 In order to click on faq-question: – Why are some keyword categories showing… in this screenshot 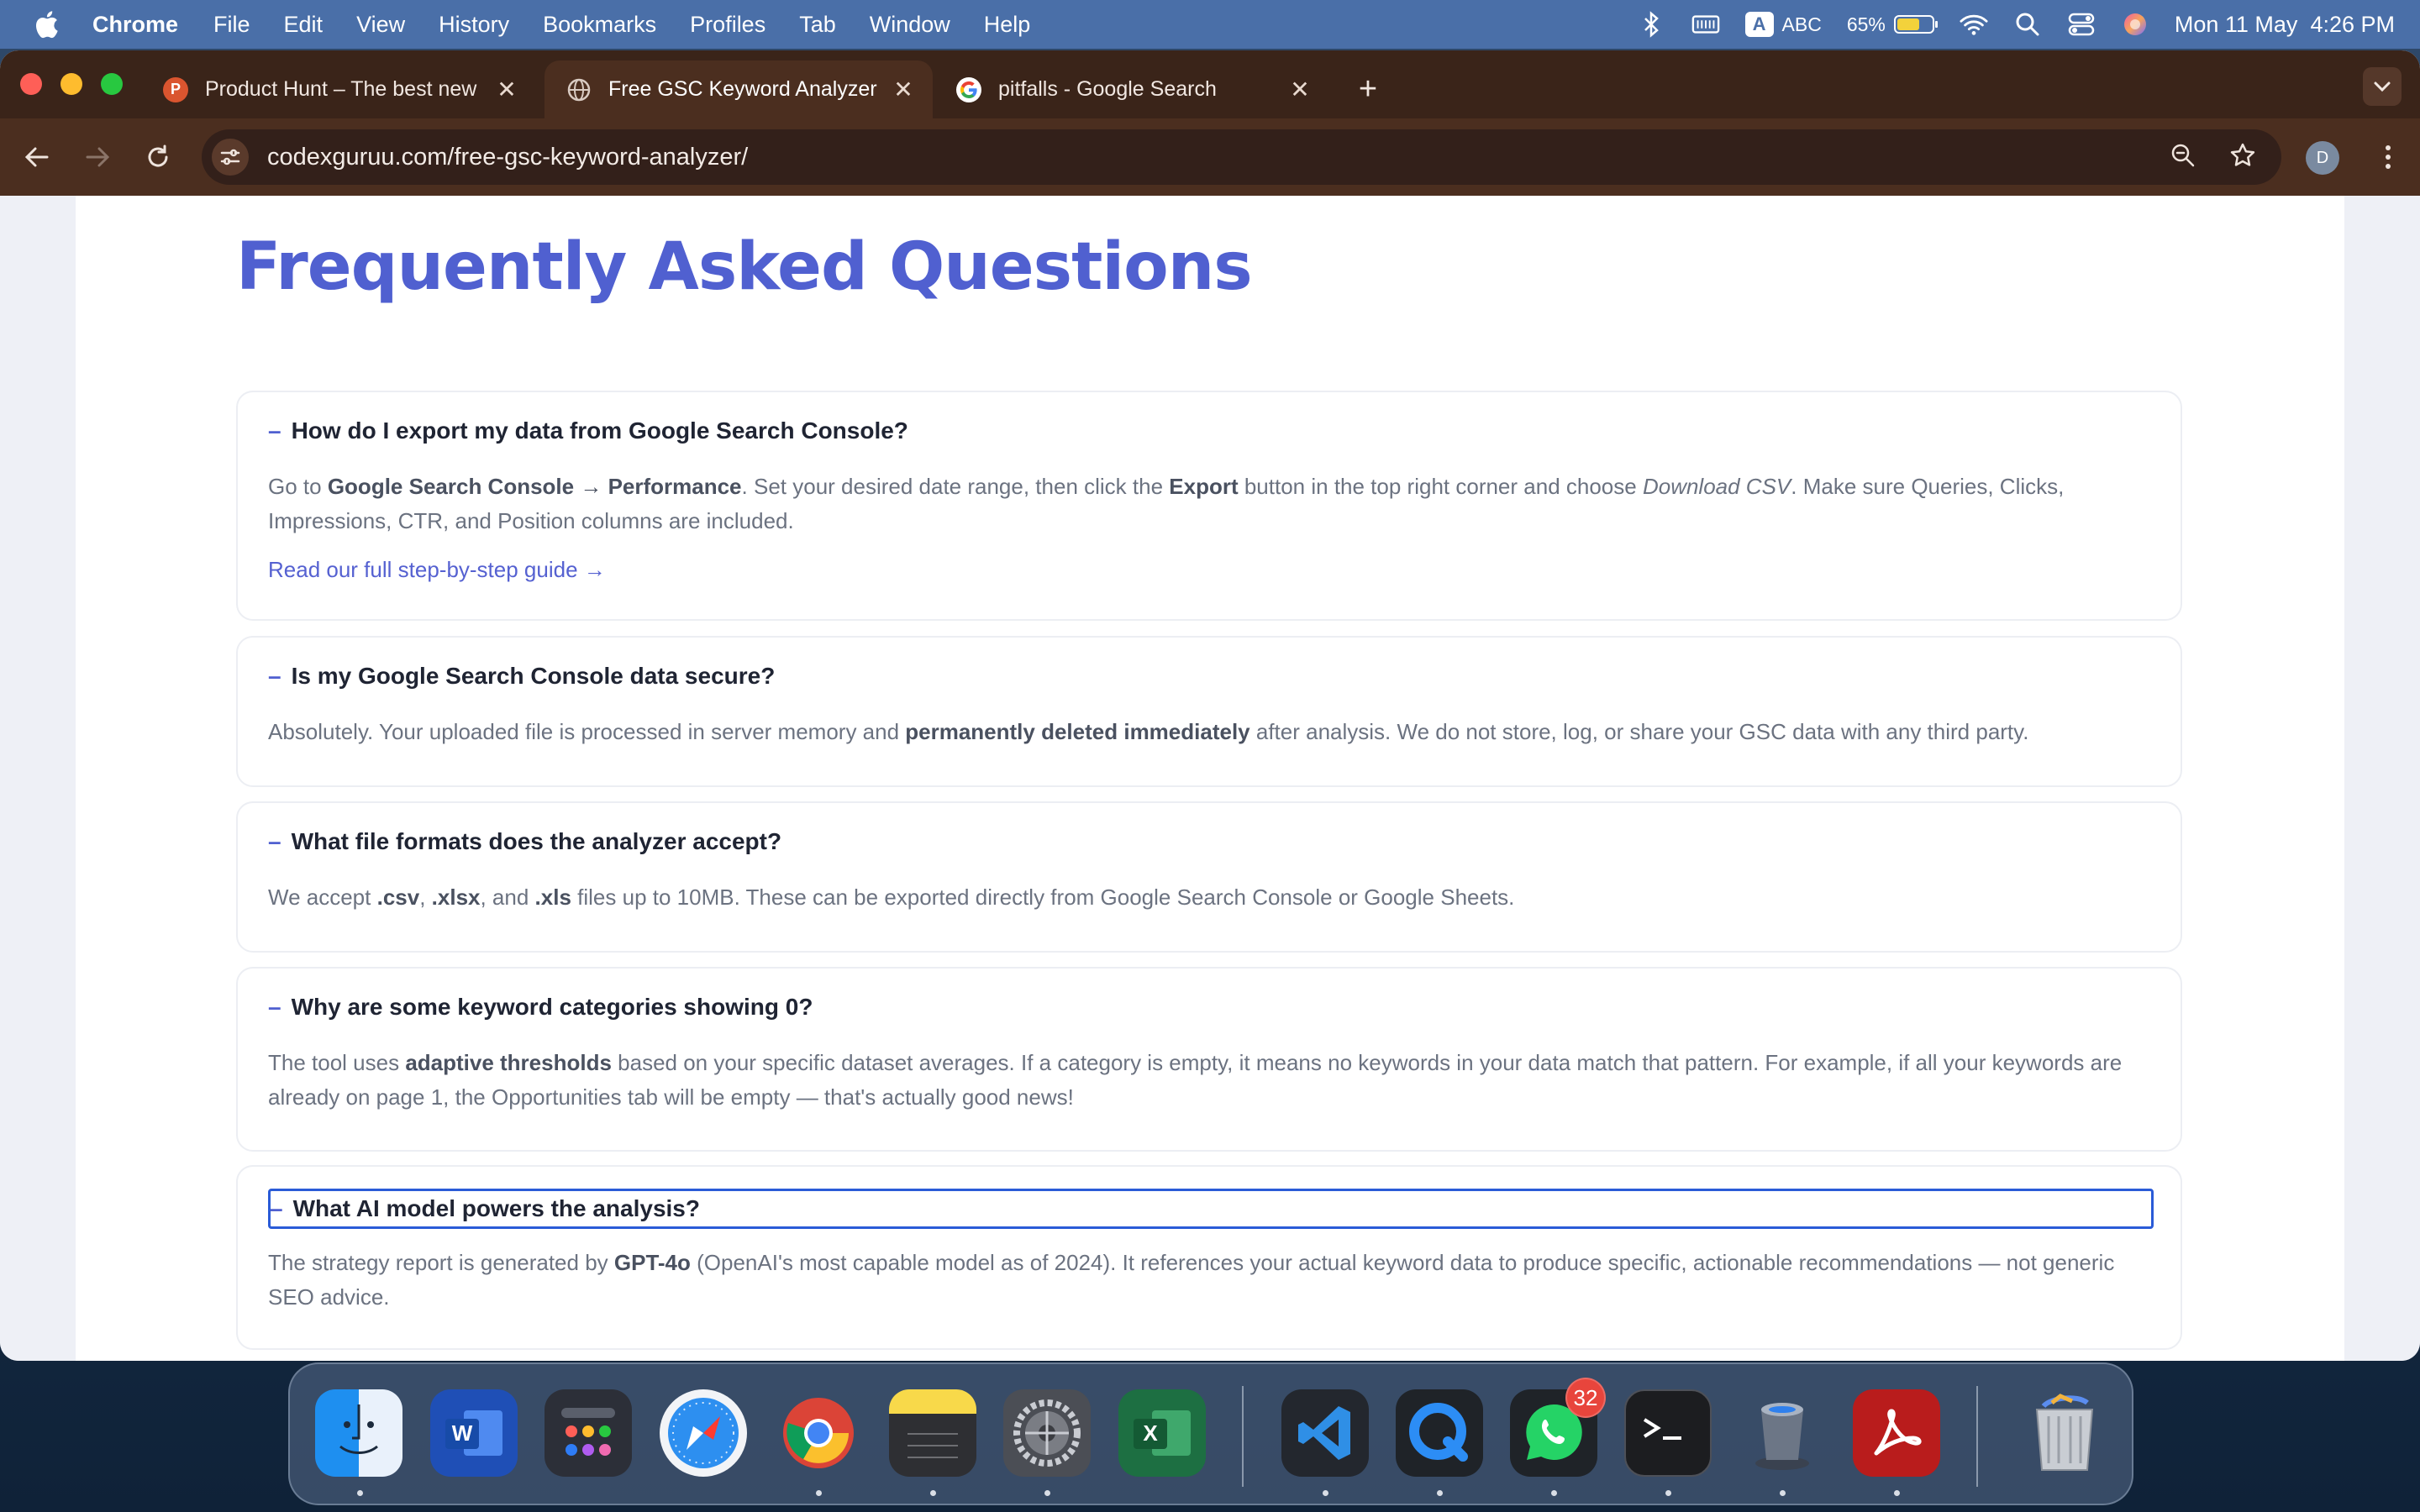, I will do `click(540, 1007)`.